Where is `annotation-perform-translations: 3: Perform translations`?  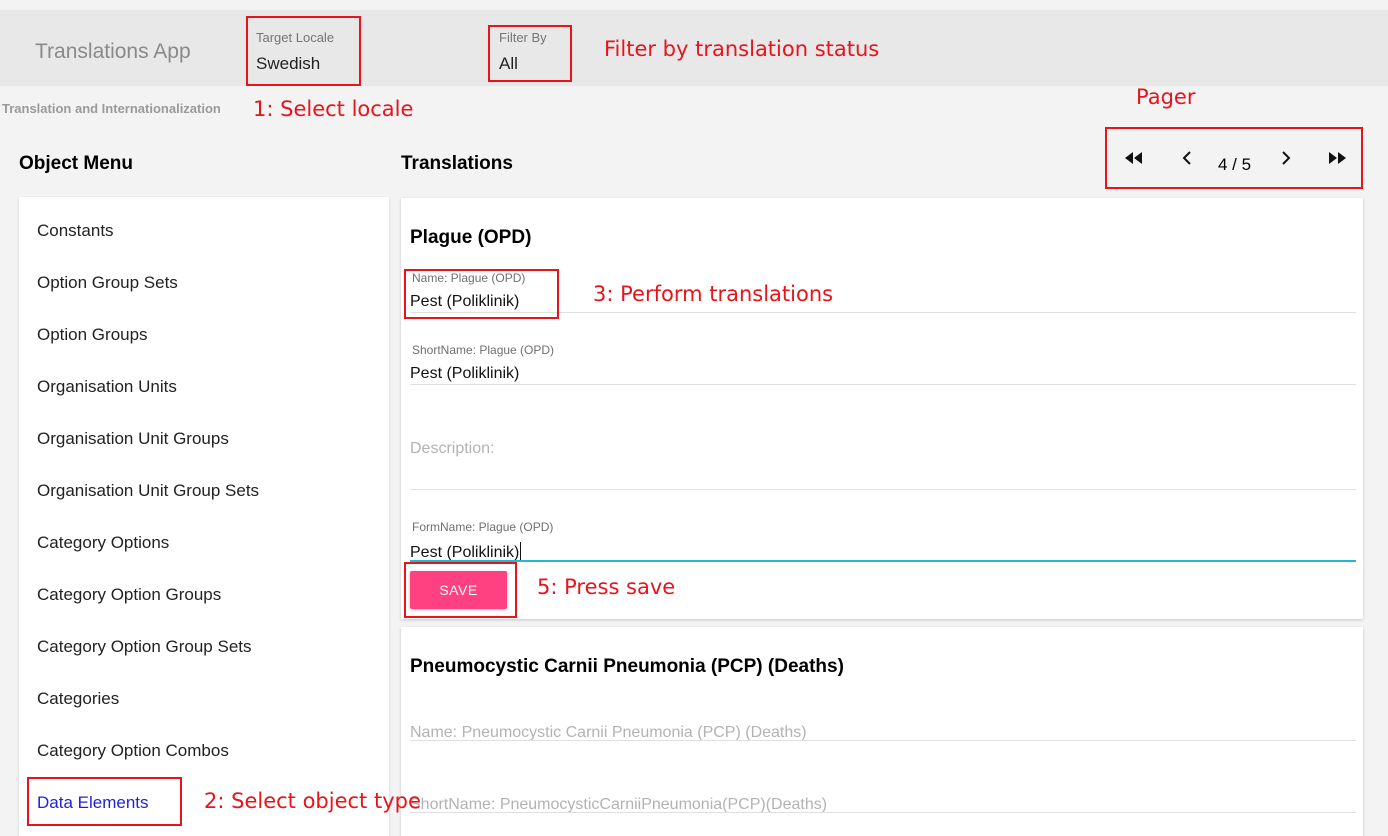 annotation-perform-translations: 3: Perform translations is located at coordinates (713, 294).